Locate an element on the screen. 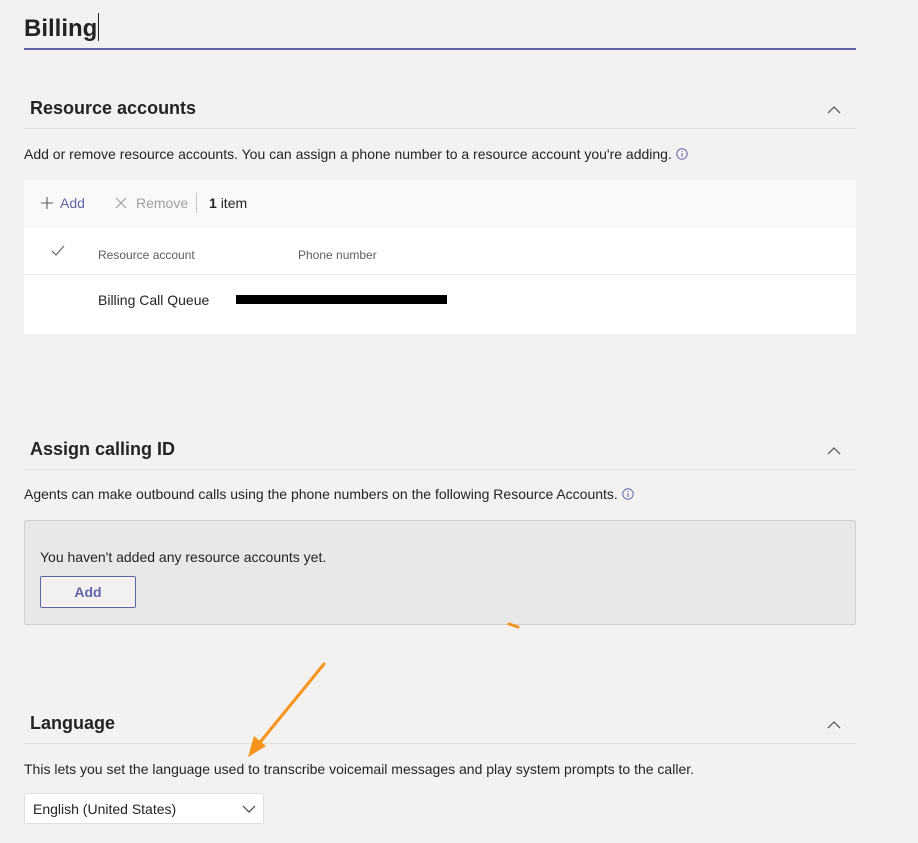 The height and width of the screenshot is (843, 918). item-count: 1 item is located at coordinates (228, 203).